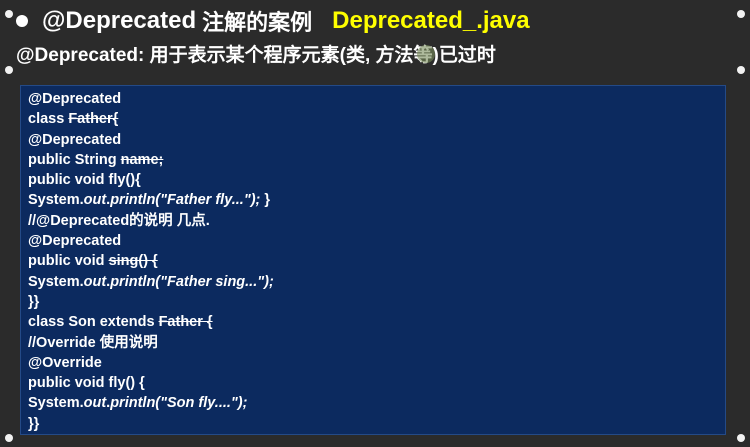 The image size is (750, 447). What do you see at coordinates (120, 322) in the screenshot?
I see `code-line: class Son extends Father {` at bounding box center [120, 322].